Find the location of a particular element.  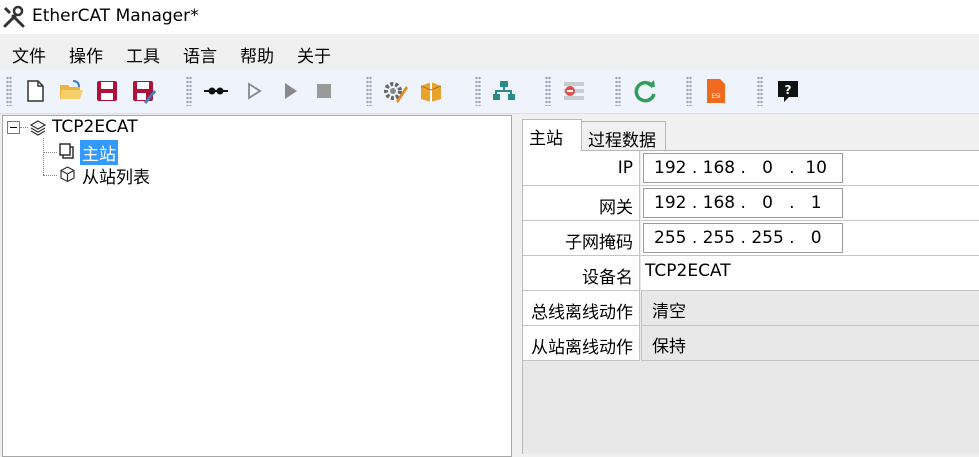

master-icon is located at coordinates (66, 151).